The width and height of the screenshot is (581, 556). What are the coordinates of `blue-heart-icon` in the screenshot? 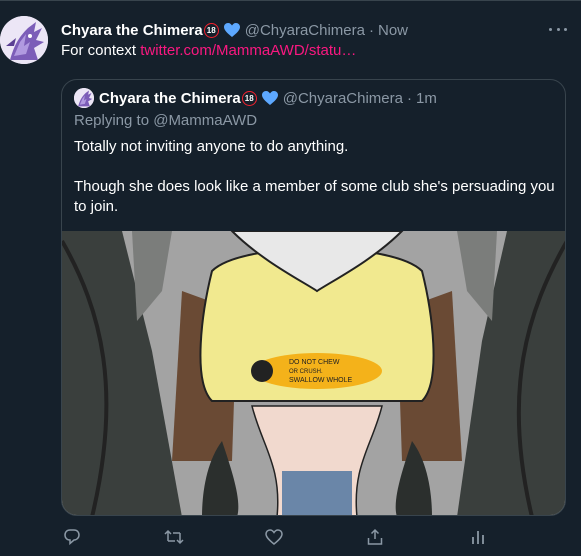 It's located at (231, 30).